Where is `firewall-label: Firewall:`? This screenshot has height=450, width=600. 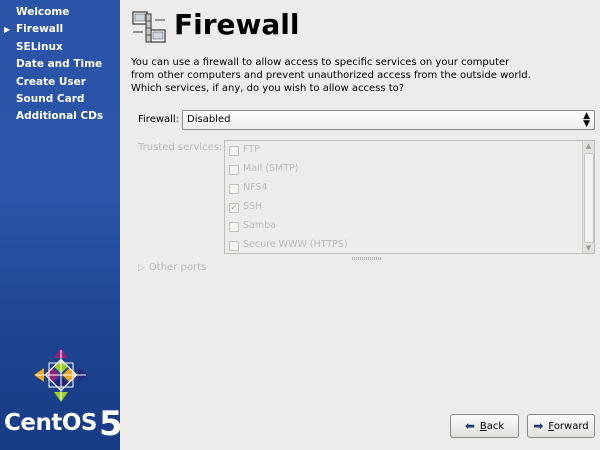 firewall-label: Firewall: is located at coordinates (159, 119).